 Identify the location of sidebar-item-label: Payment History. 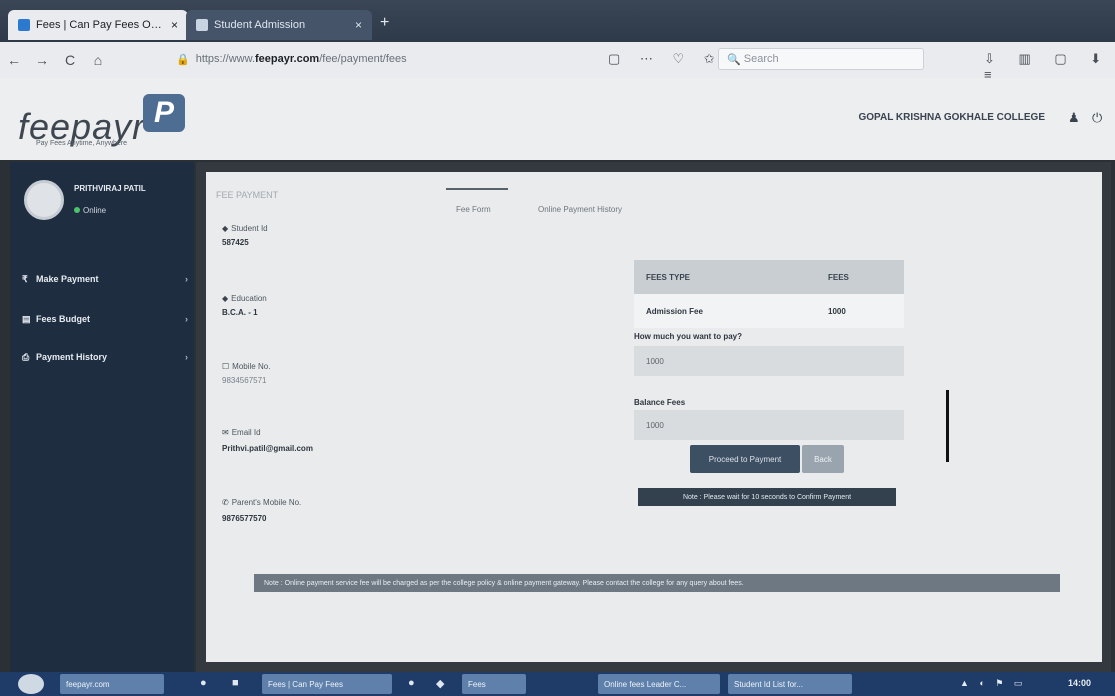
(72, 357).